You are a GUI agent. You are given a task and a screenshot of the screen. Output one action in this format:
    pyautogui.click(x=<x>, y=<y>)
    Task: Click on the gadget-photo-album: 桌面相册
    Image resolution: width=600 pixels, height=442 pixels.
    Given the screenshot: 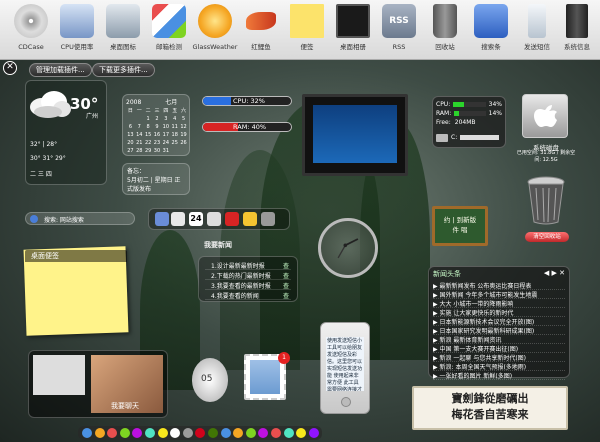 What is the action you would take?
    pyautogui.click(x=353, y=27)
    